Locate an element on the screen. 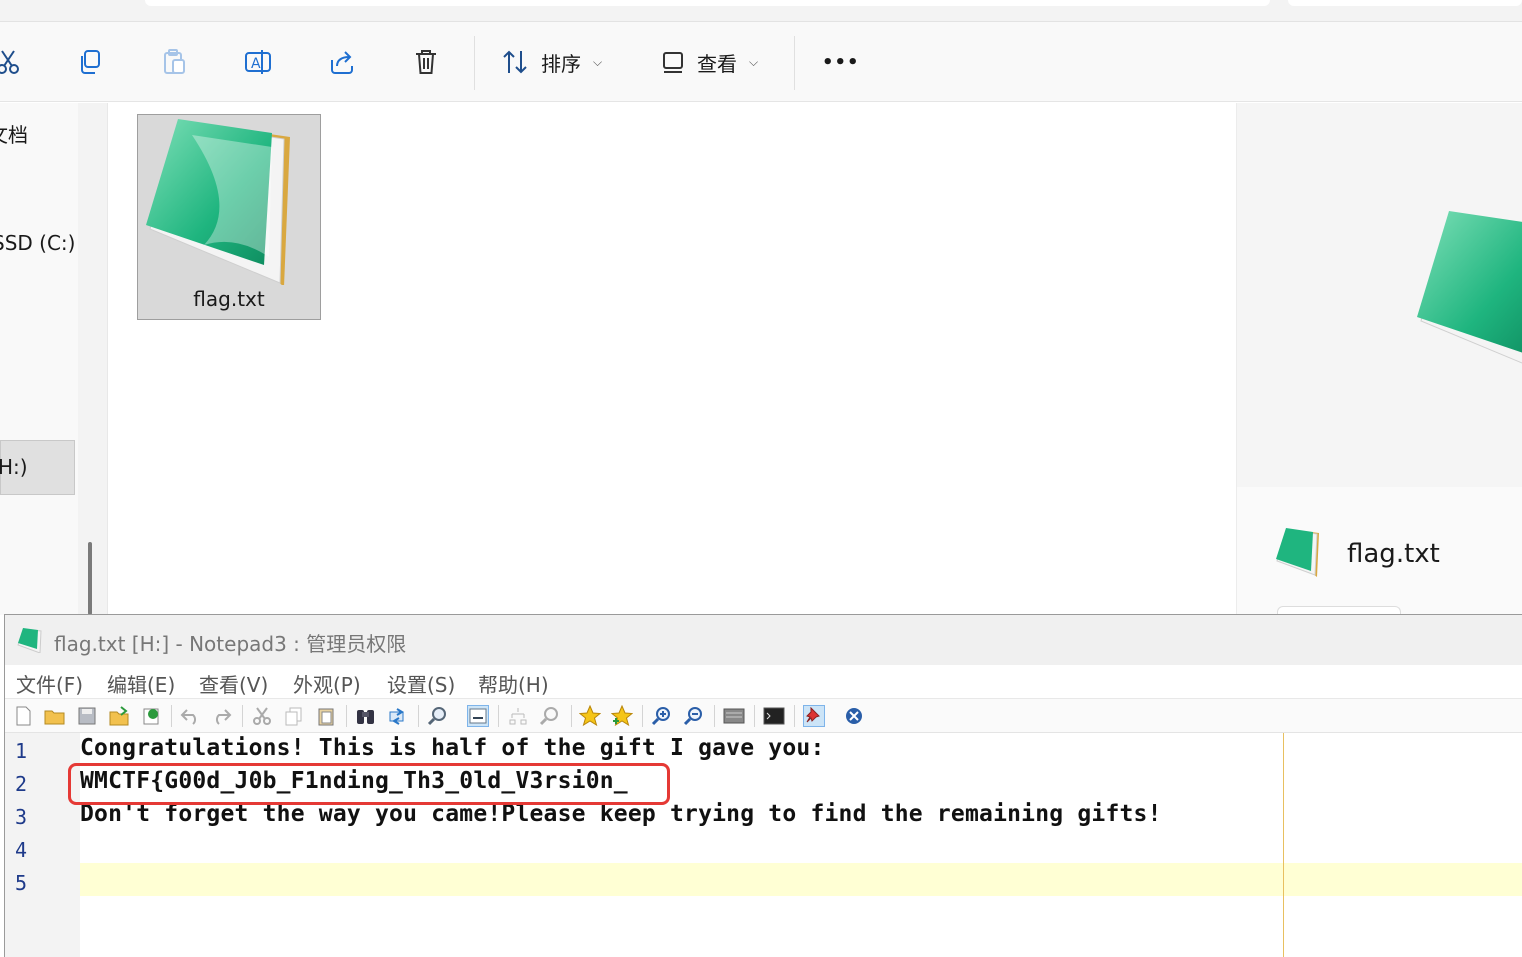  sort-icon is located at coordinates (515, 62).